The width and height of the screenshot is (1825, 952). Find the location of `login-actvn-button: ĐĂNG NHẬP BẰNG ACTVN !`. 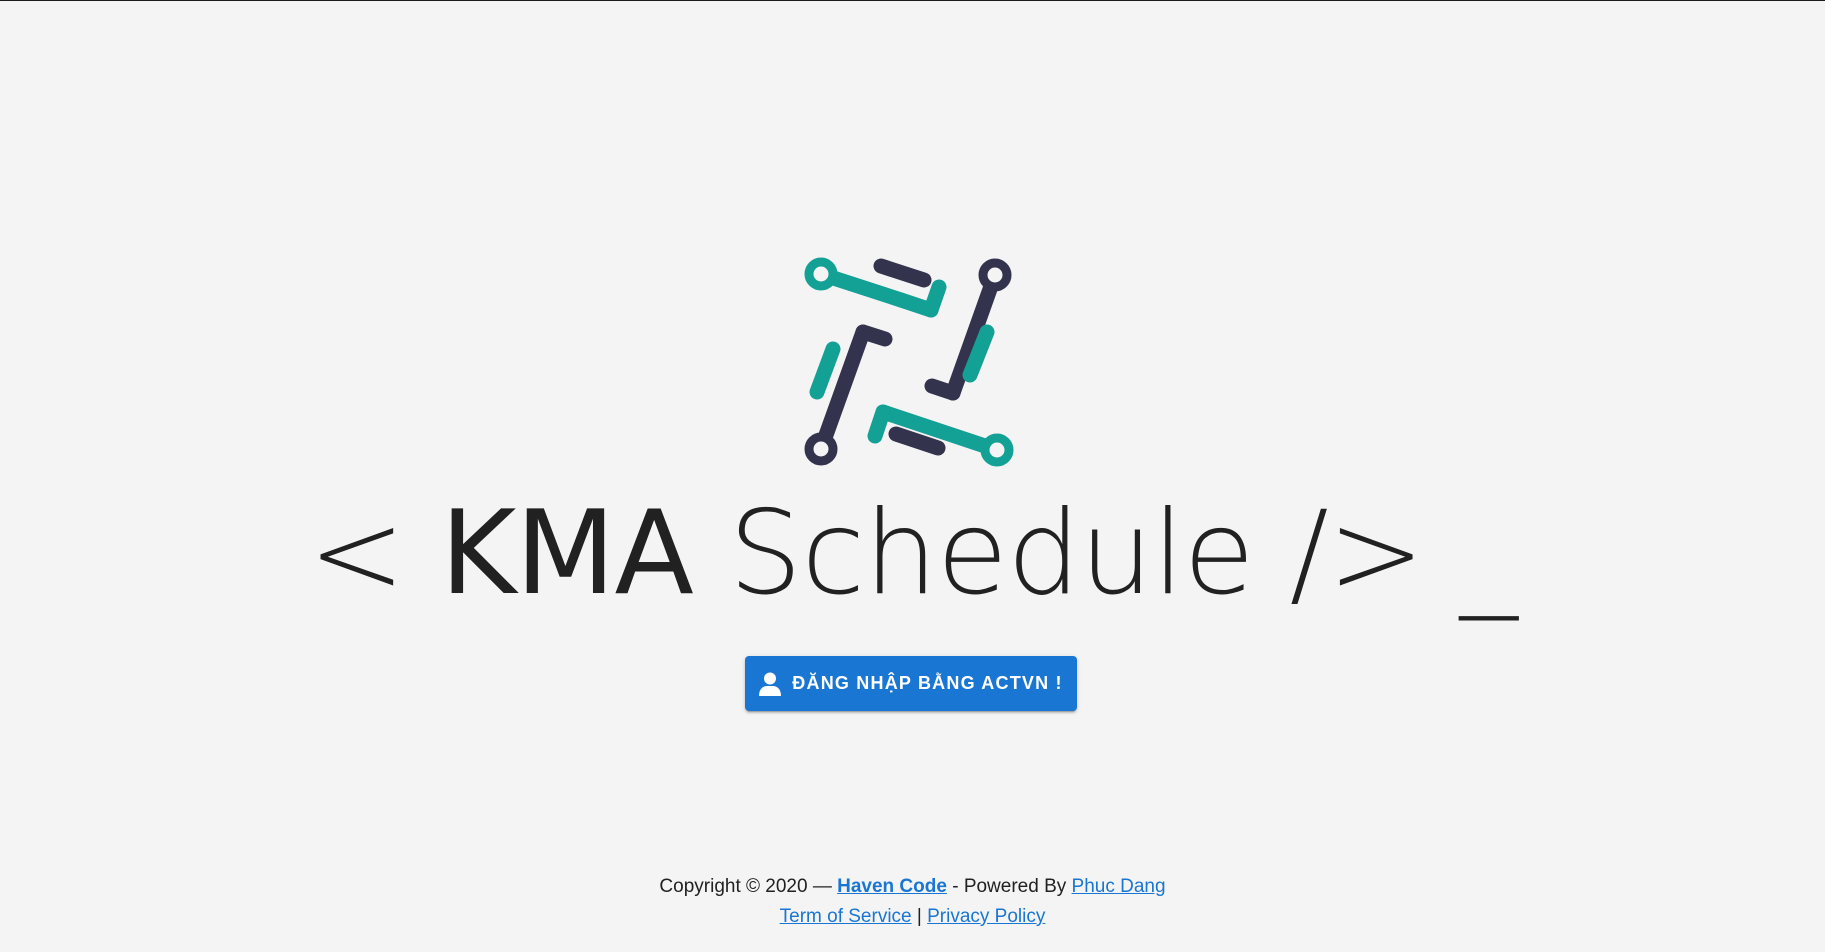

login-actvn-button: ĐĂNG NHẬP BẰNG ACTVN ! is located at coordinates (911, 683).